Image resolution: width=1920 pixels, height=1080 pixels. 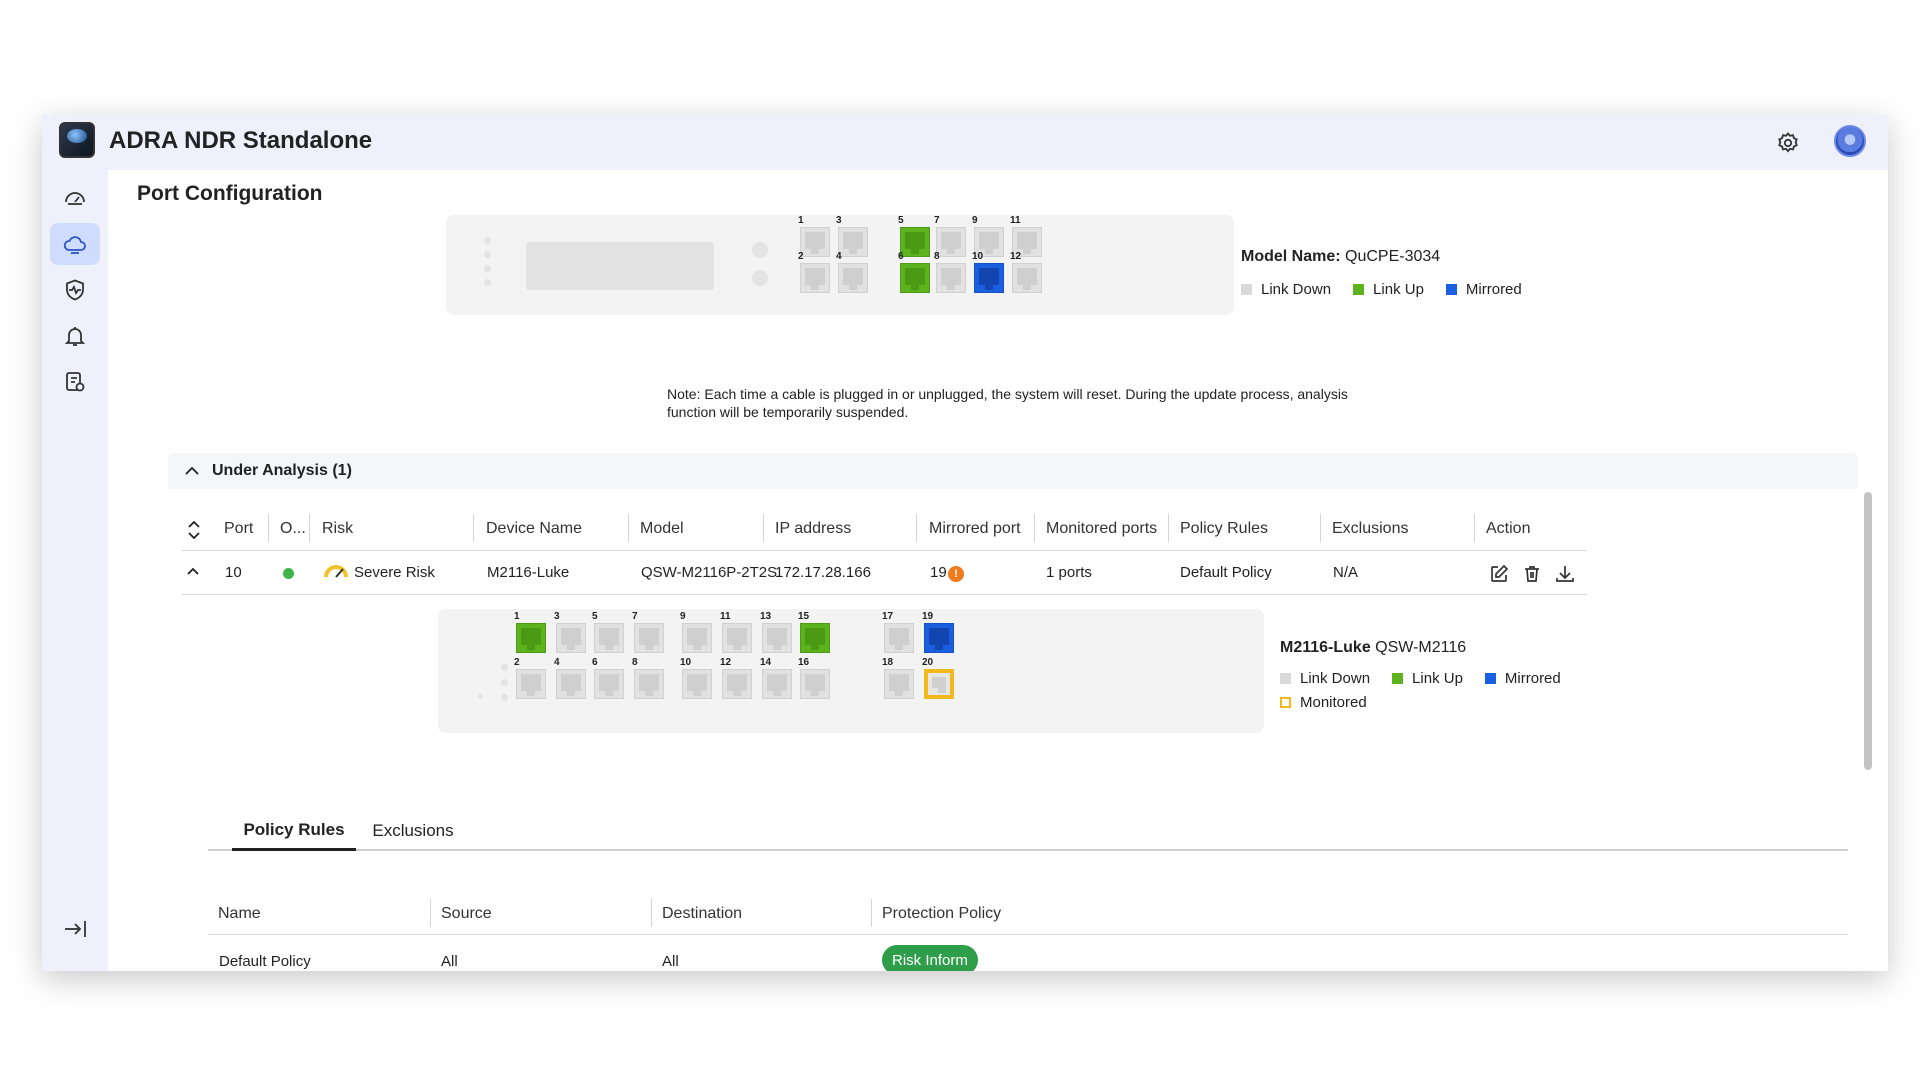 What do you see at coordinates (1565, 574) in the screenshot?
I see `download-button` at bounding box center [1565, 574].